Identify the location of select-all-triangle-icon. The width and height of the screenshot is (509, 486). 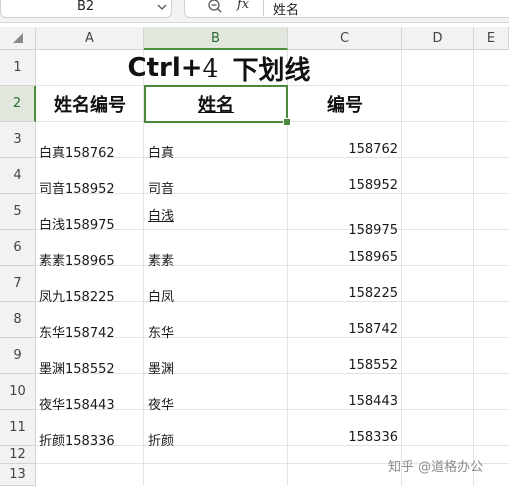
(18, 38).